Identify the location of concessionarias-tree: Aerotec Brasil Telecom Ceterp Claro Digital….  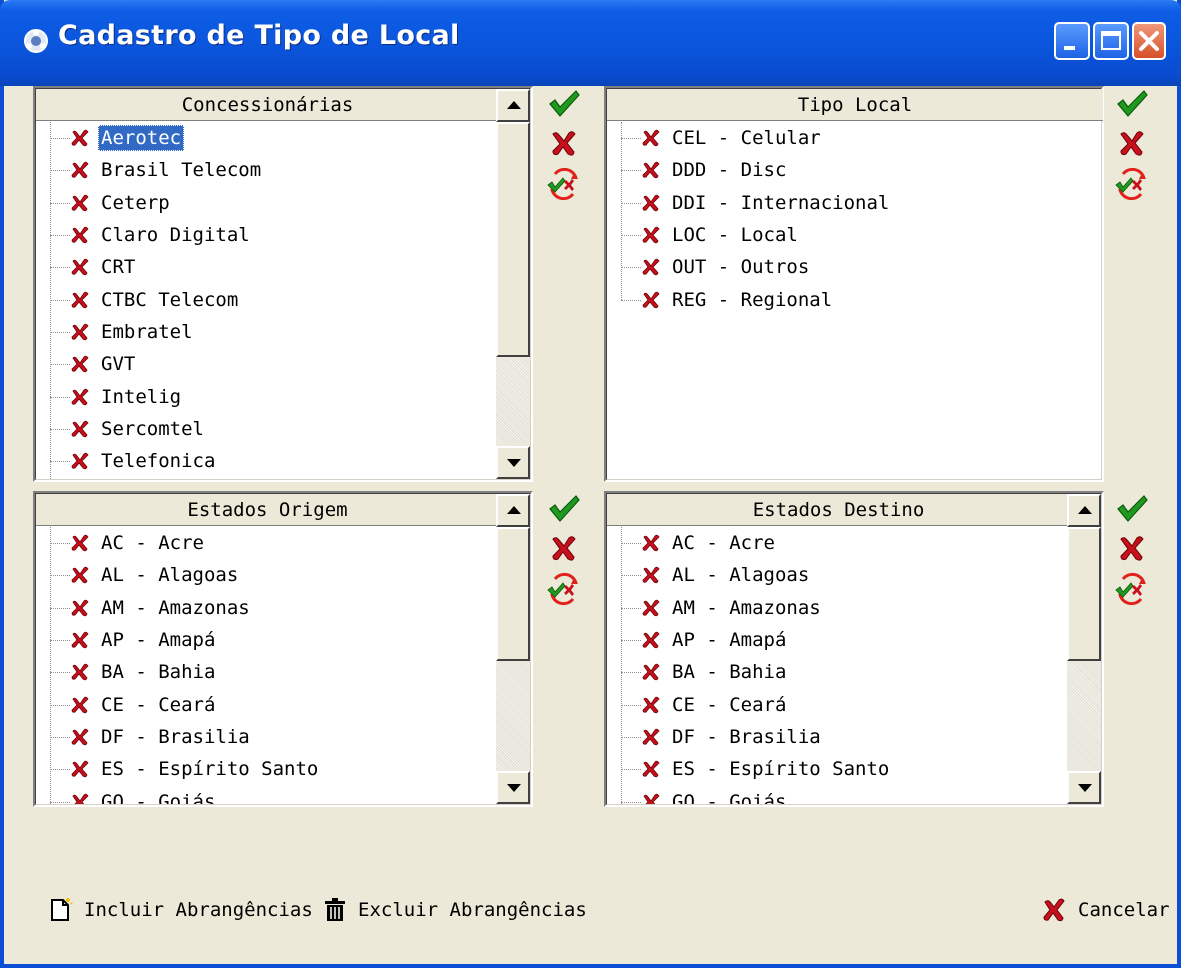
(267, 300).